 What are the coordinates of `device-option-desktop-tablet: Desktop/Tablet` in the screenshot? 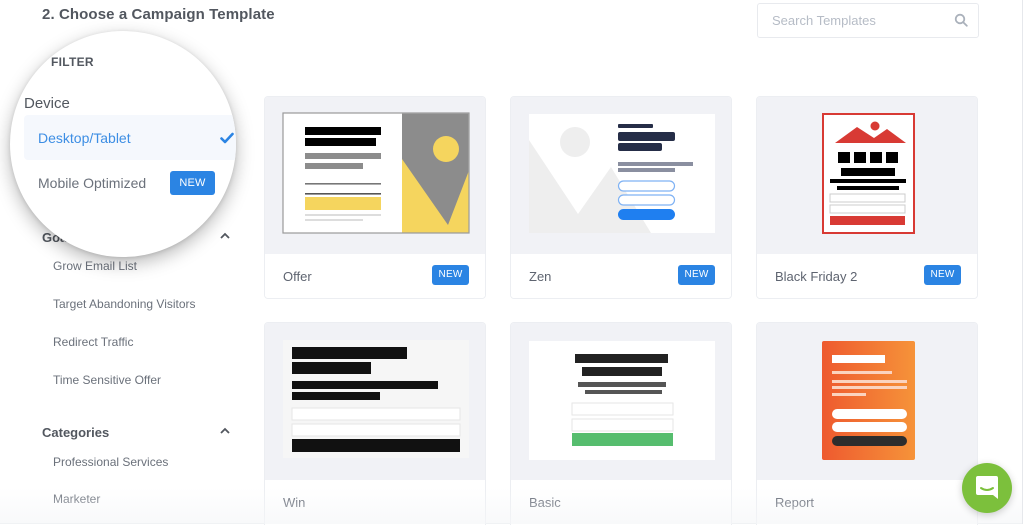 It's located at (130, 137).